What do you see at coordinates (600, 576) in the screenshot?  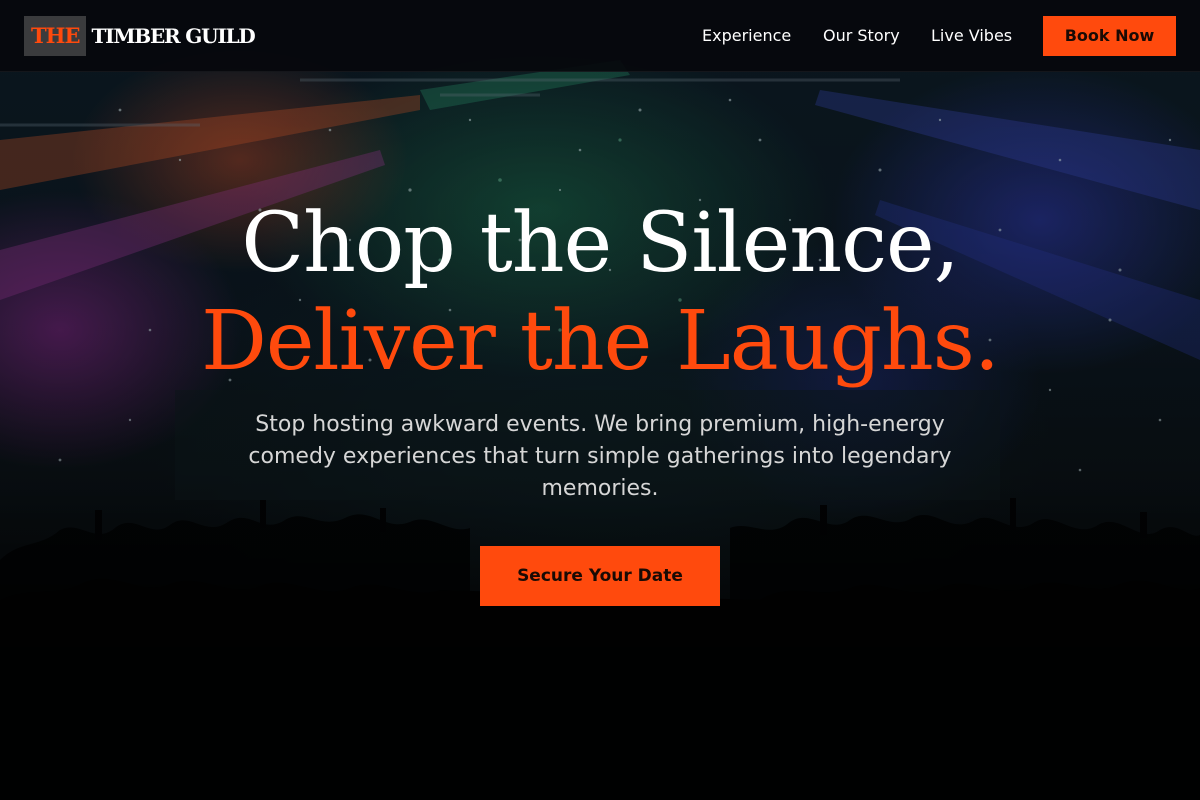 I see `secure-your-date-button: Secure Your Date` at bounding box center [600, 576].